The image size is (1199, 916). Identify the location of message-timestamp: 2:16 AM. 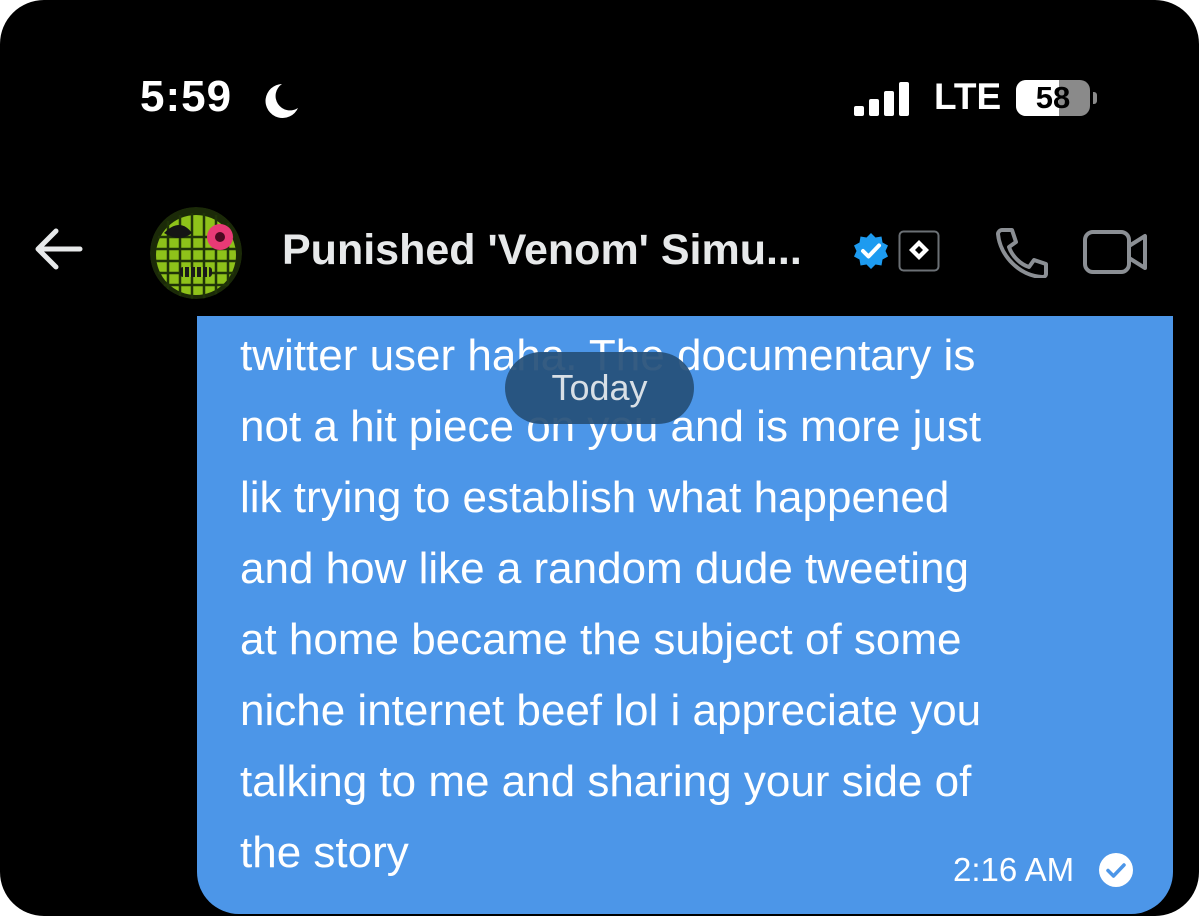
(1014, 869).